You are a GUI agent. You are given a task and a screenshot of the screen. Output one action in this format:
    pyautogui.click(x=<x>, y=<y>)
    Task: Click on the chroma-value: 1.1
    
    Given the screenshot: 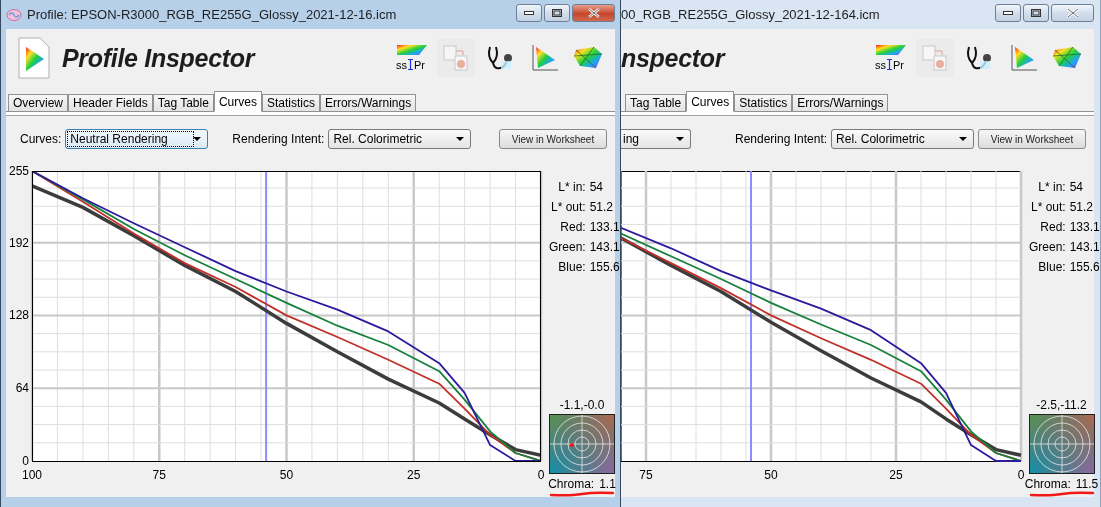 What is the action you would take?
    pyautogui.click(x=607, y=484)
    